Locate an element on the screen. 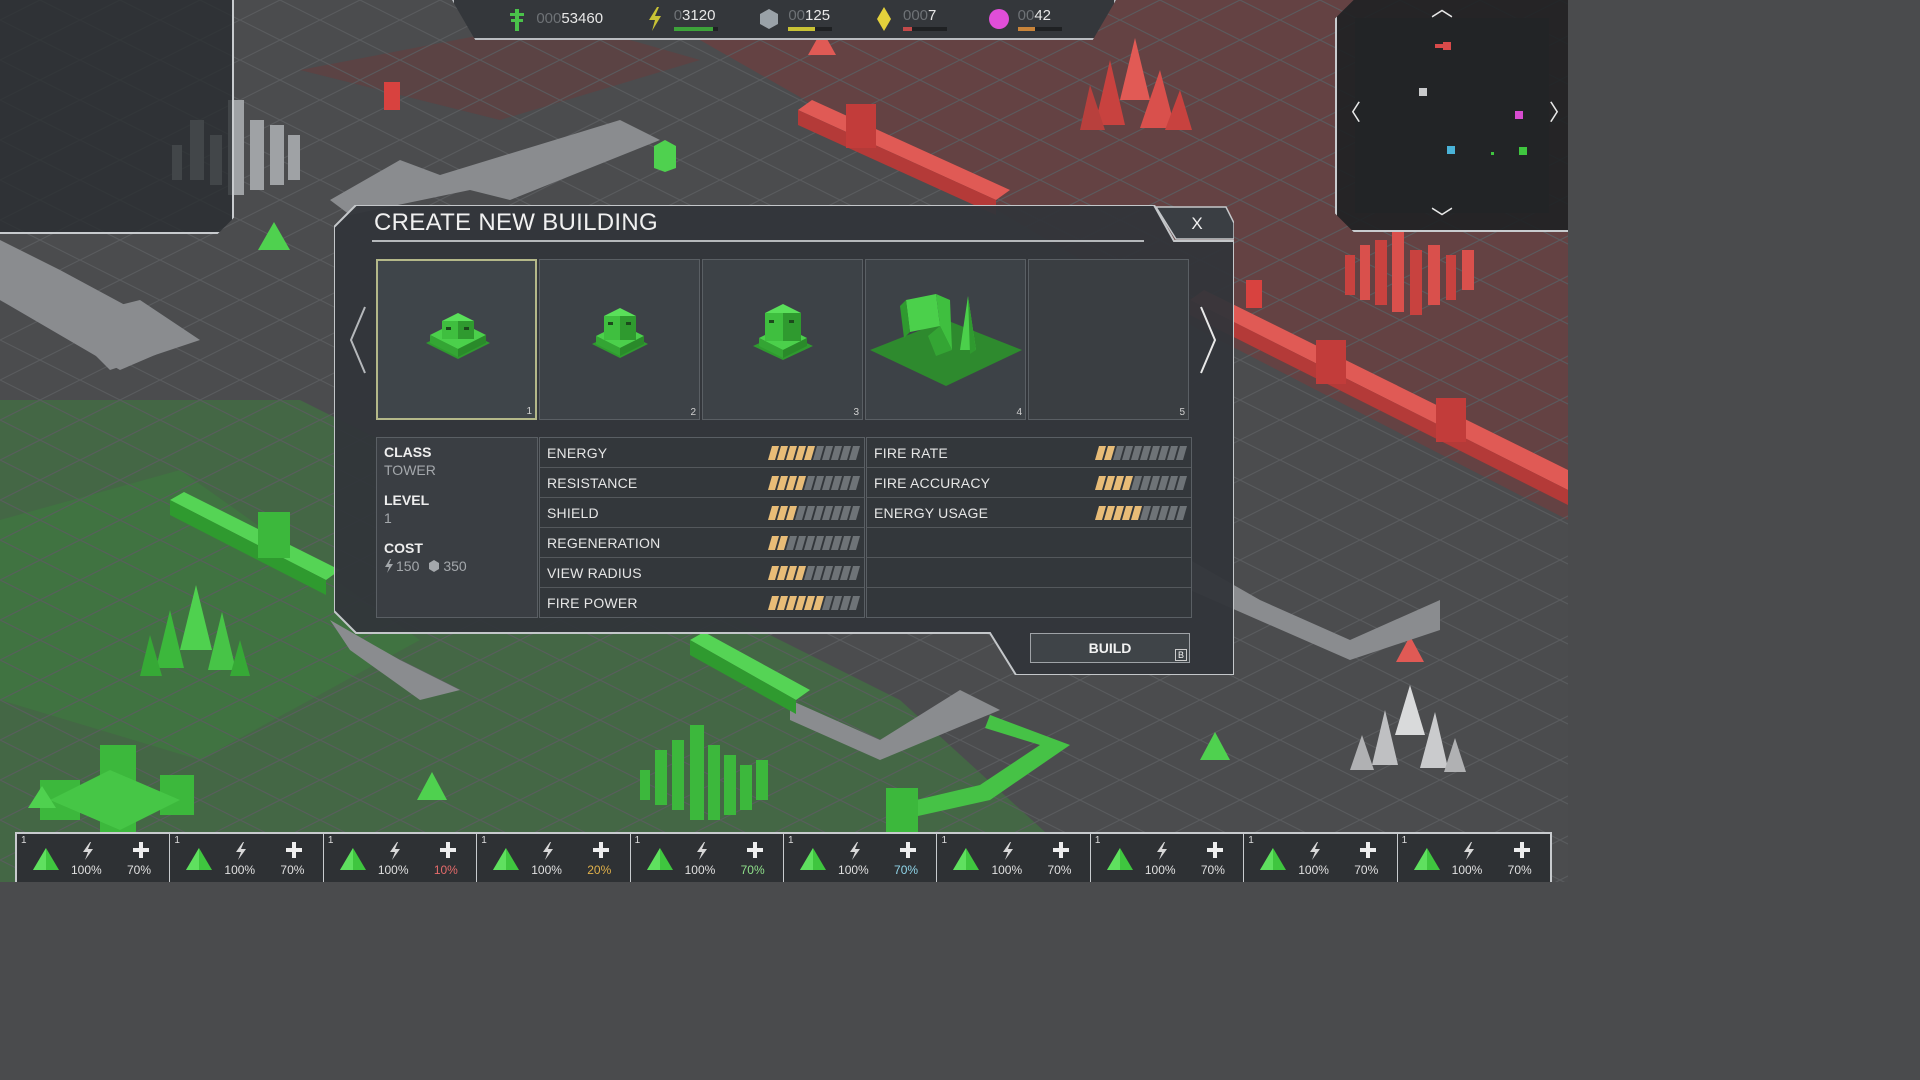 Image resolution: width=1920 pixels, height=1080 pixels. building-card-1: 1 is located at coordinates (456, 339).